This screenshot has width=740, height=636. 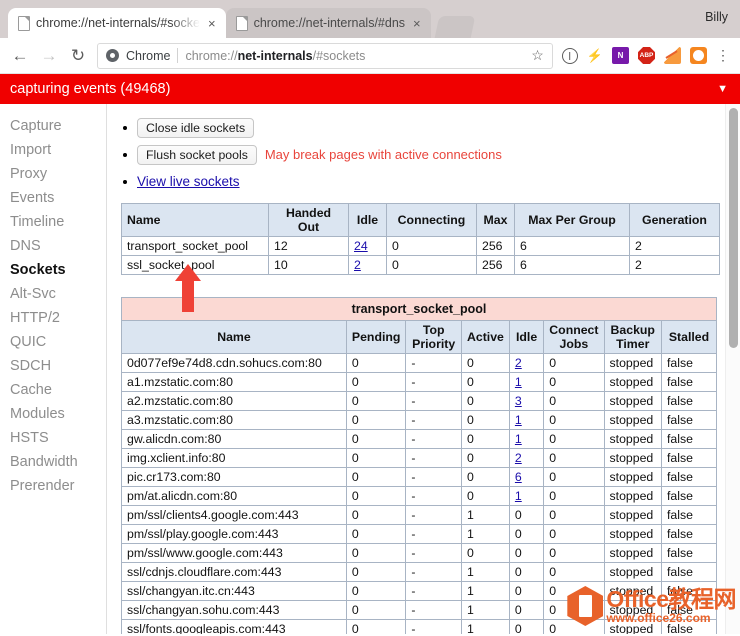 What do you see at coordinates (367, 265) in the screenshot?
I see `cell-idle: 2` at bounding box center [367, 265].